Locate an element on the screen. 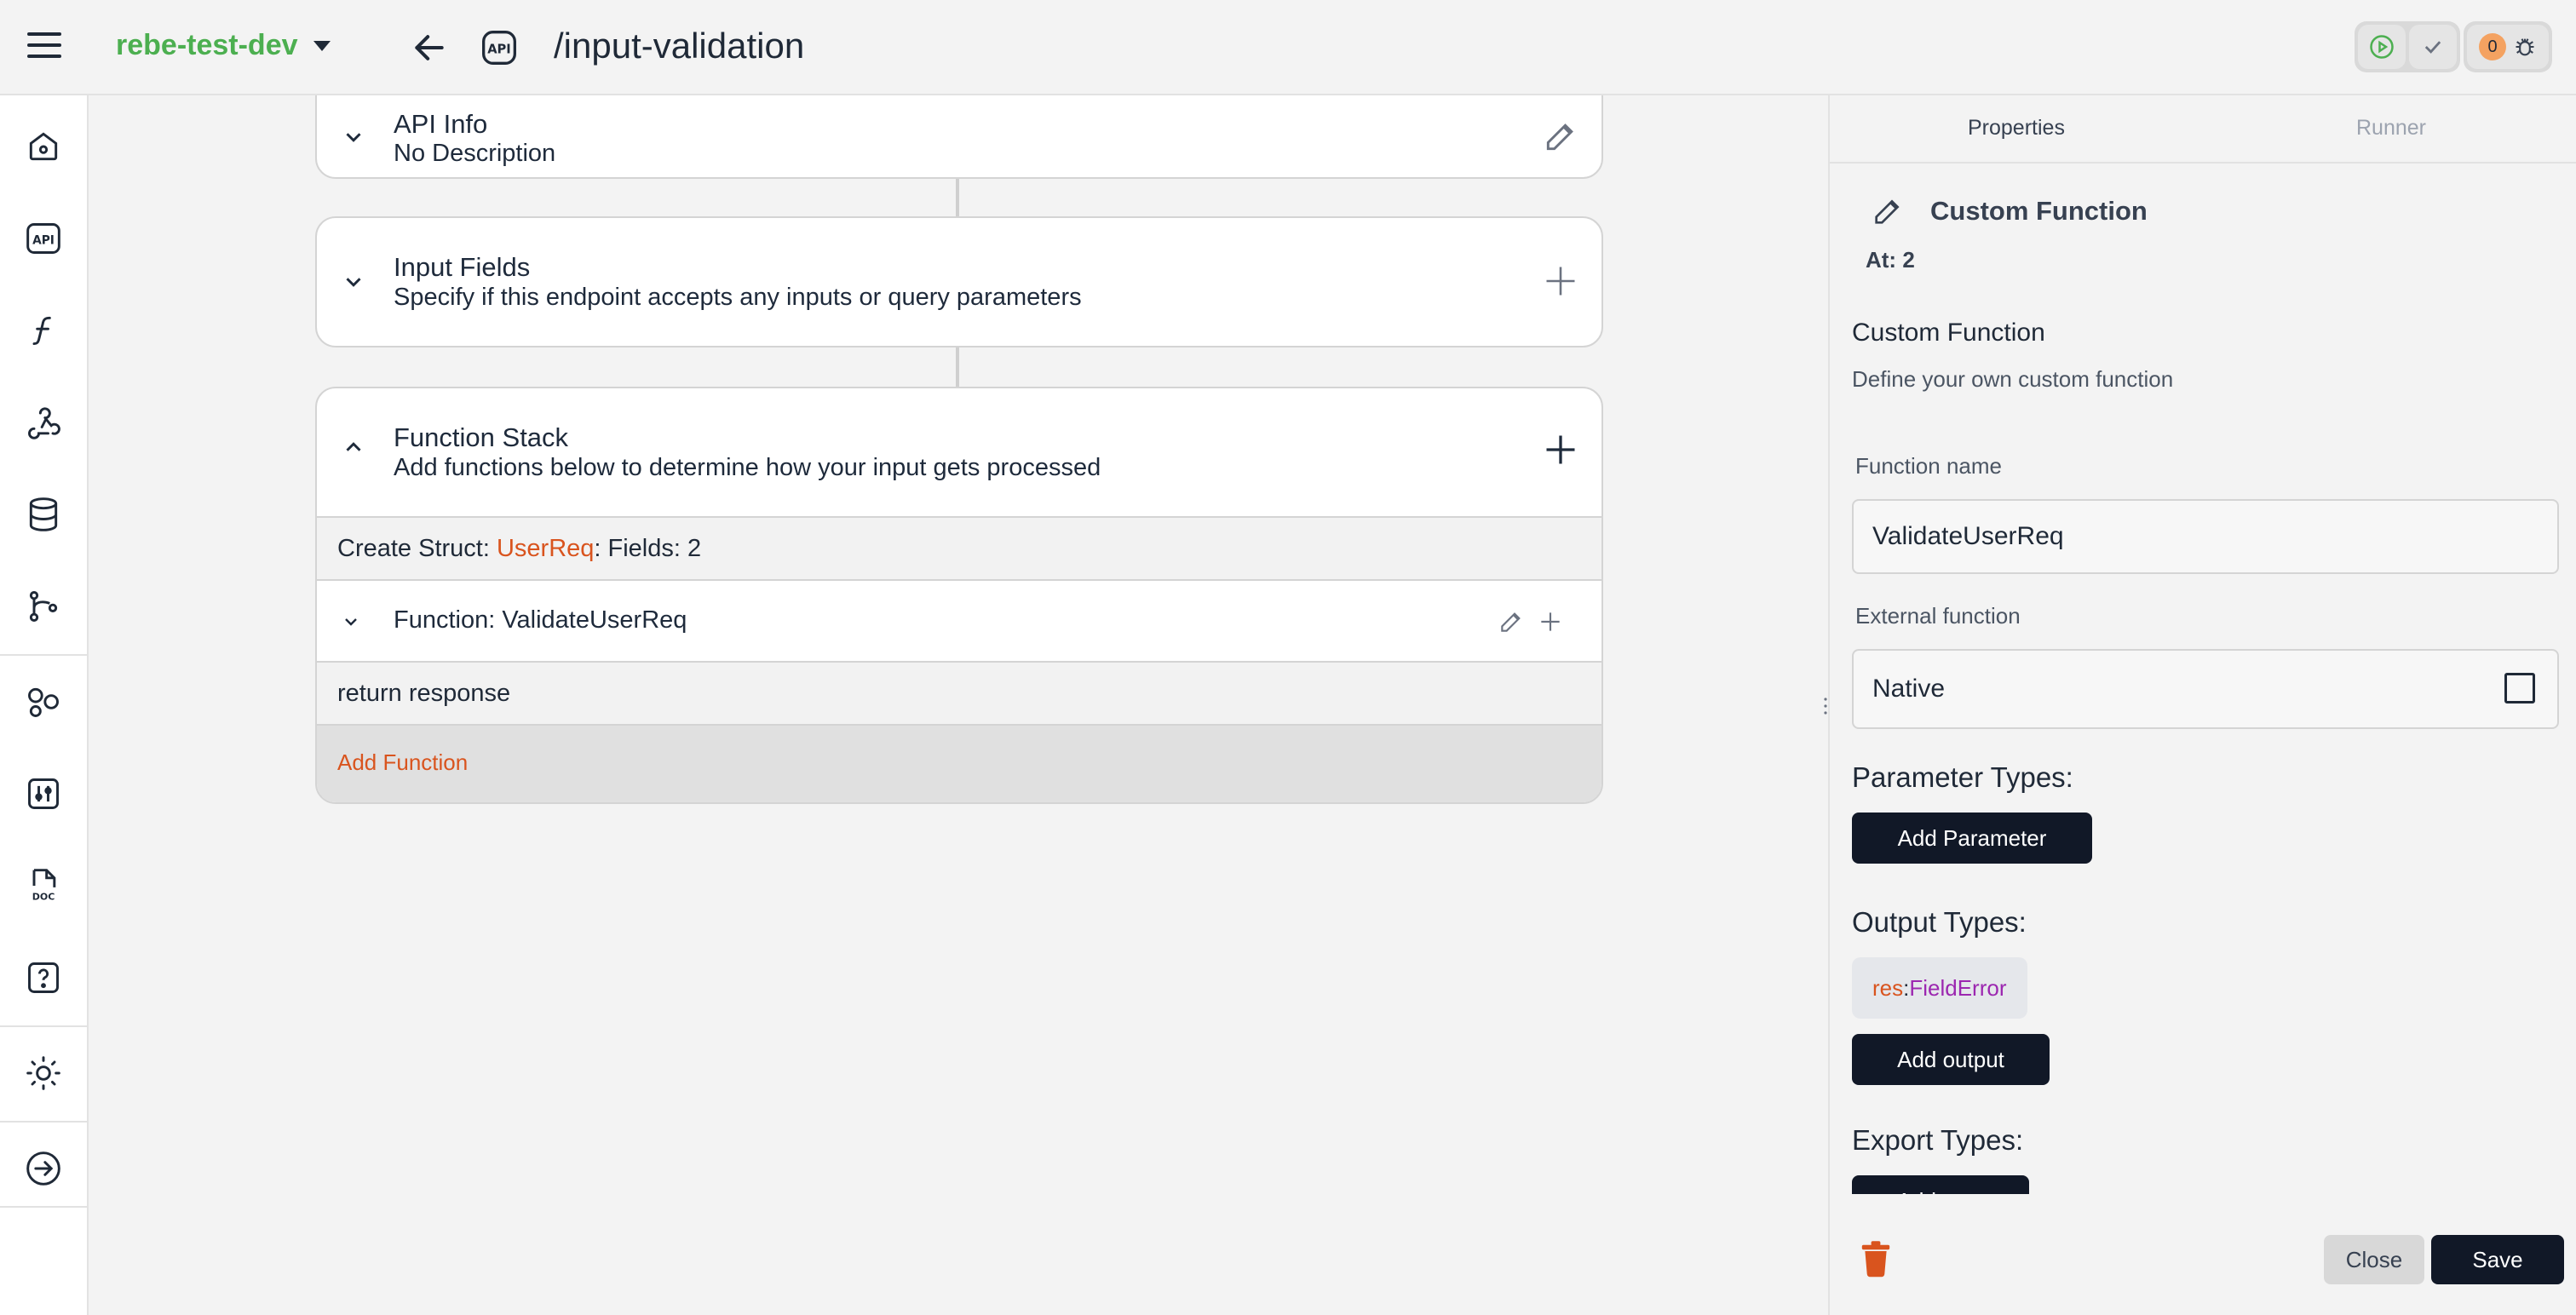 The width and height of the screenshot is (2576, 1315). create-struct-suffix: : Fields: 2 is located at coordinates (648, 548).